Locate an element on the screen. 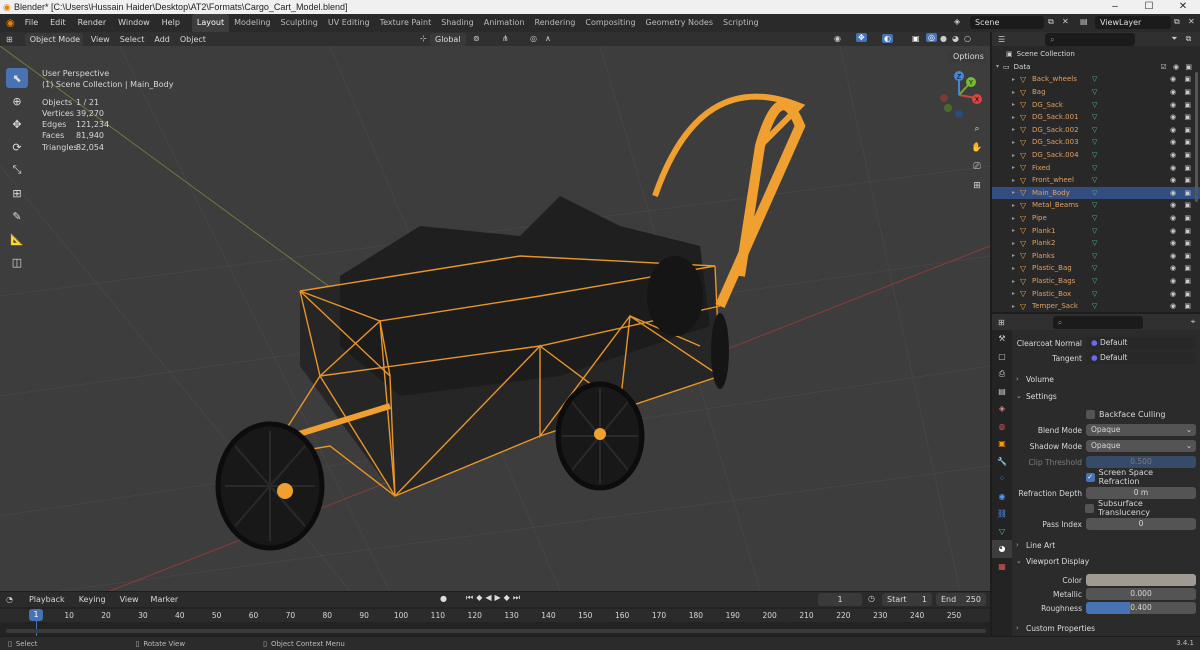 The height and width of the screenshot is (650, 1200). custom-properties-section: › Custom Properties is located at coordinates (1105, 628).